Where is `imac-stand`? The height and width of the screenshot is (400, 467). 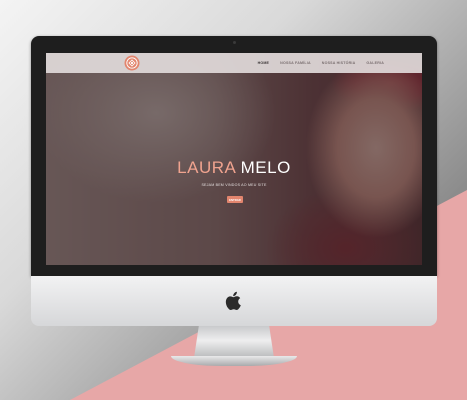
imac-stand is located at coordinates (234, 342).